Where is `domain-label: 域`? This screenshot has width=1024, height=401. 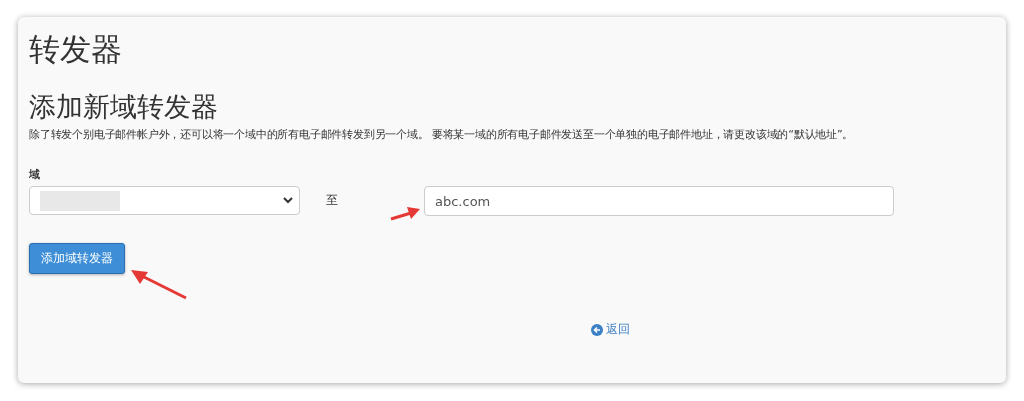
domain-label: 域 is located at coordinates (35, 174).